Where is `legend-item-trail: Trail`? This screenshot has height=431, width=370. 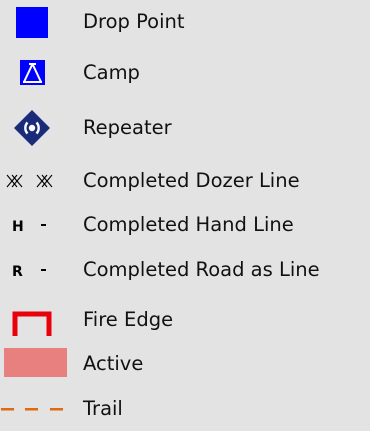
legend-item-trail: Trail is located at coordinates (185, 409).